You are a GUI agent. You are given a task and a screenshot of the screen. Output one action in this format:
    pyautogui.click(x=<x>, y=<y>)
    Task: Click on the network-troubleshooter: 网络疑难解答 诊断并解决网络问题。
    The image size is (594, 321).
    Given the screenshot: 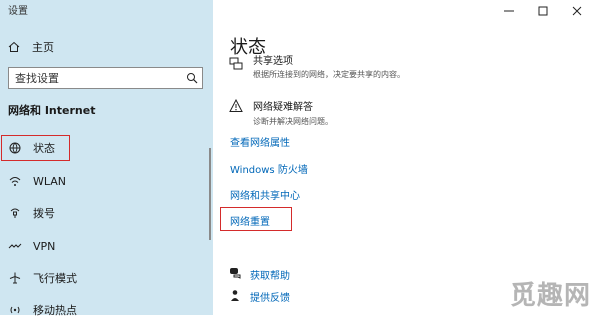 What is the action you would take?
    pyautogui.click(x=281, y=112)
    